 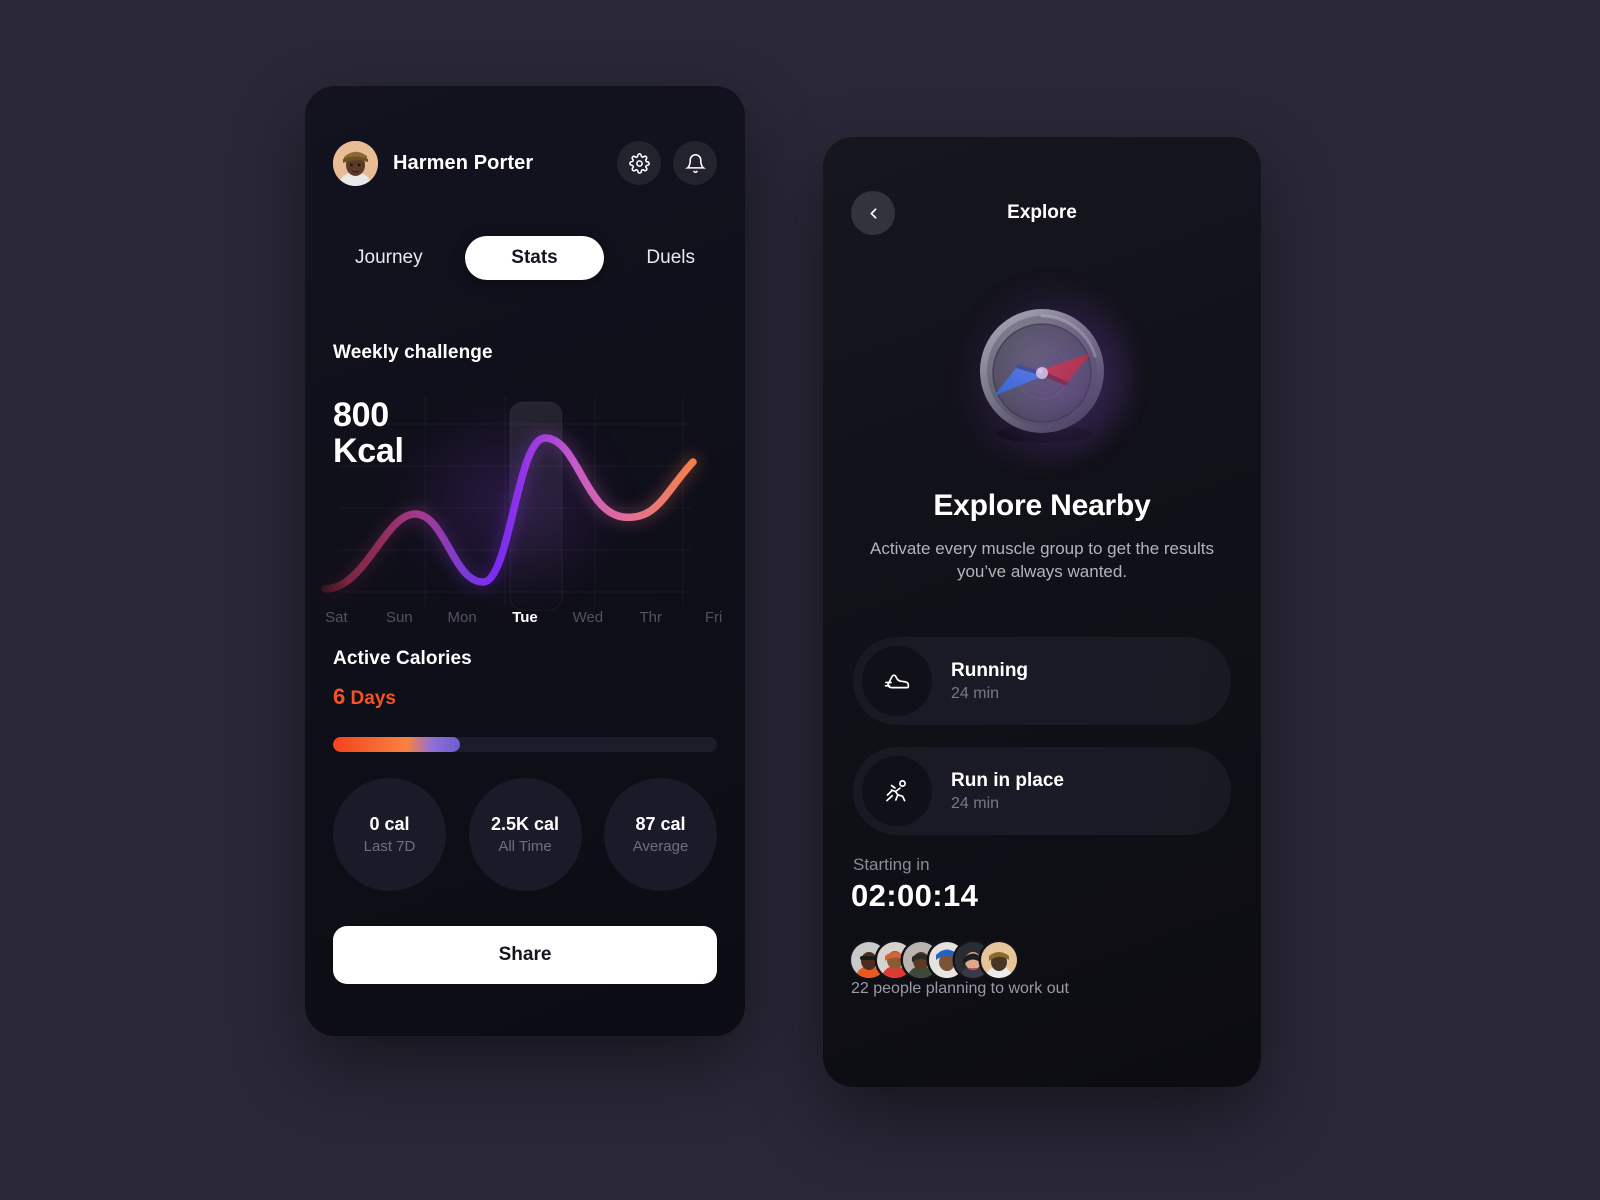 What do you see at coordinates (368, 450) in the screenshot?
I see `kcal-unit: Kcal` at bounding box center [368, 450].